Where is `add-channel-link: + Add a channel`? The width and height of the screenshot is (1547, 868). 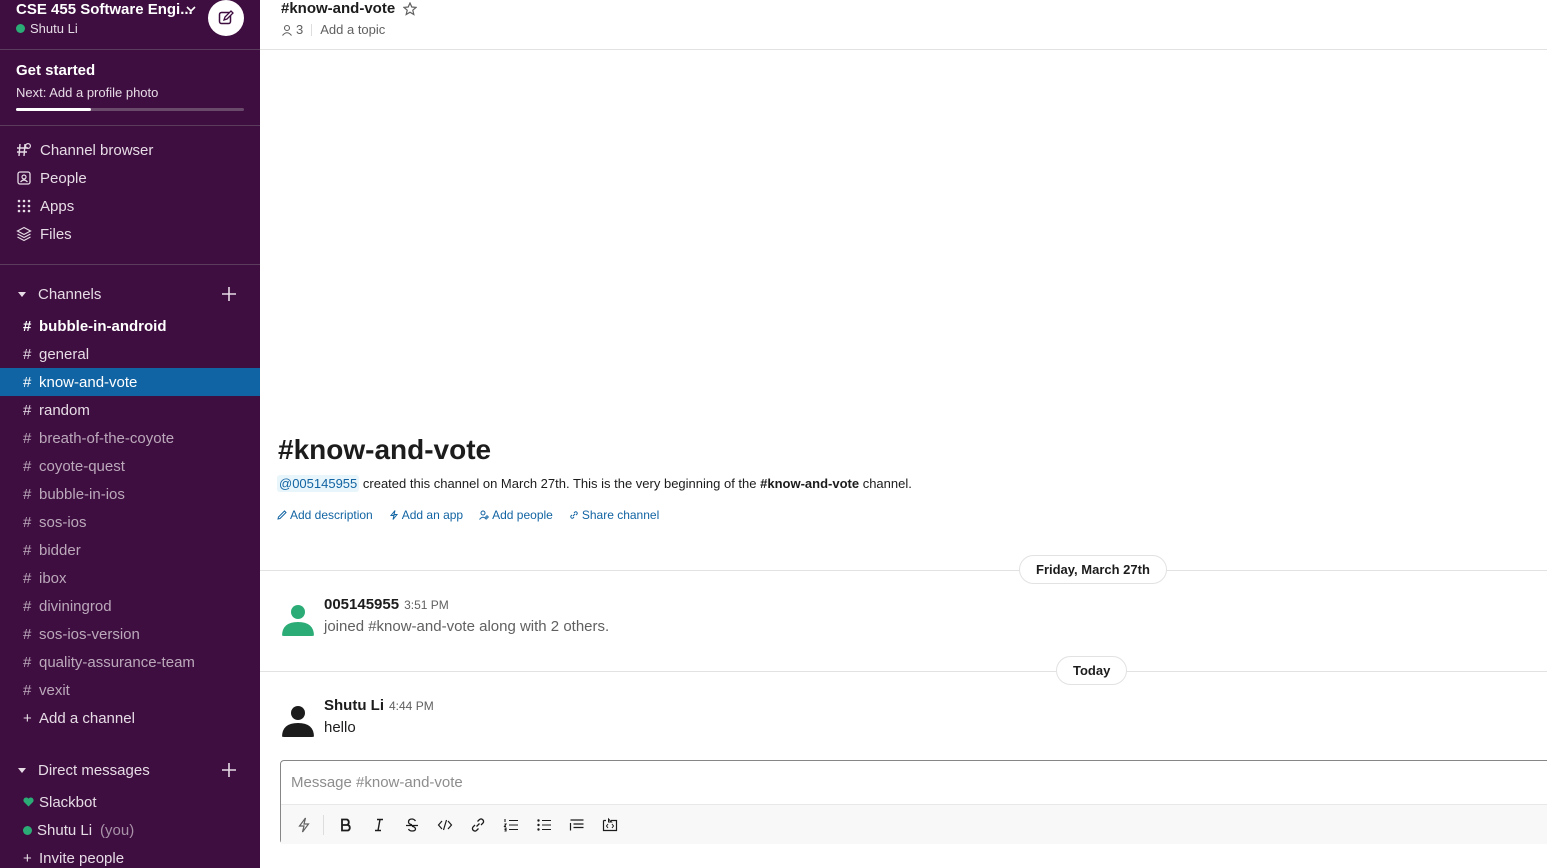 add-channel-link: + Add a channel is located at coordinates (130, 718).